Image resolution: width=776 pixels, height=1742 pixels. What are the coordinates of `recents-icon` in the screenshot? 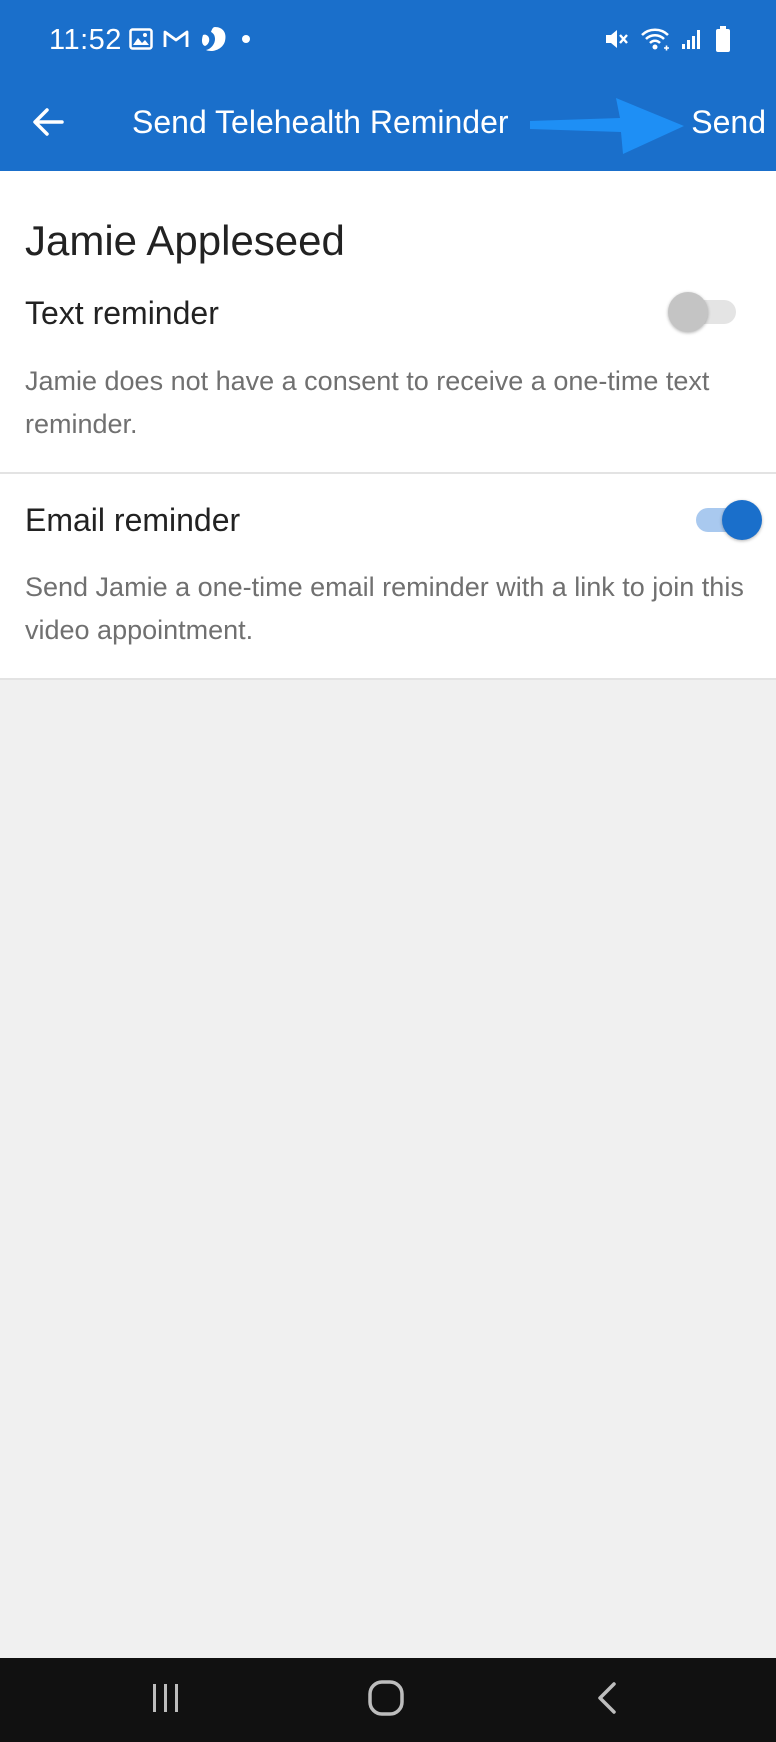 It's located at (166, 1700).